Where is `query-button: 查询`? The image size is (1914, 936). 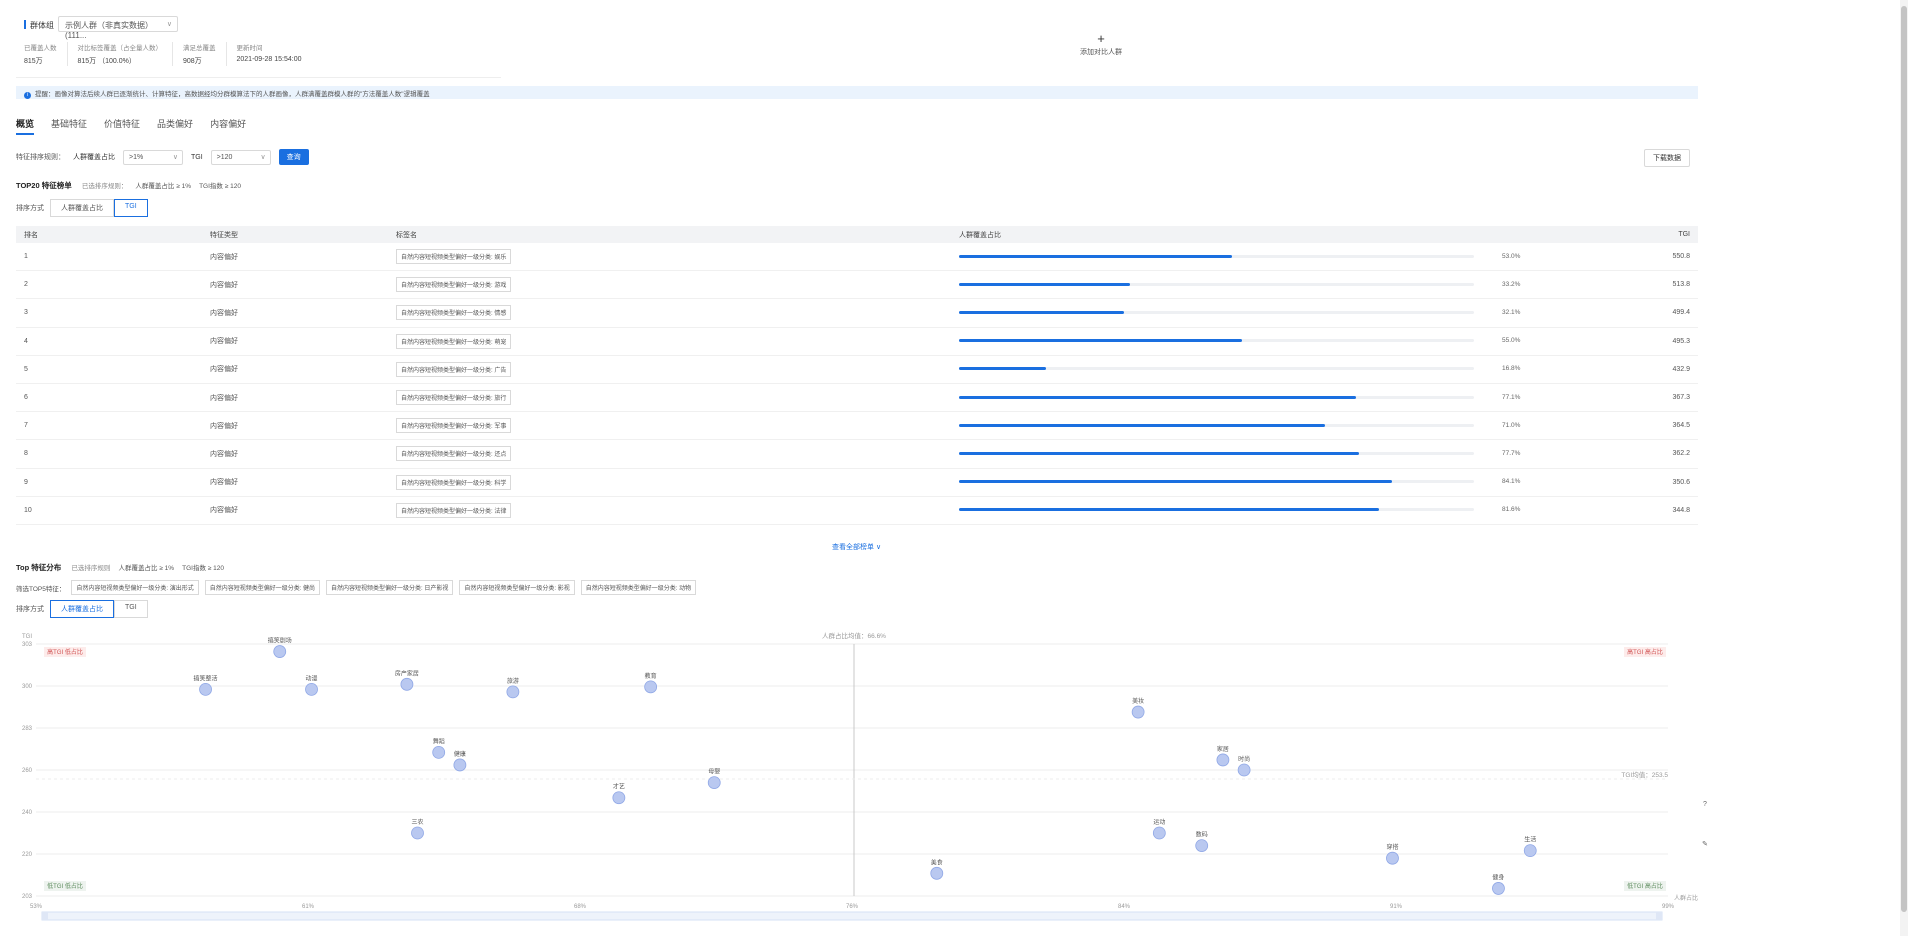
query-button: 查询 is located at coordinates (293, 157).